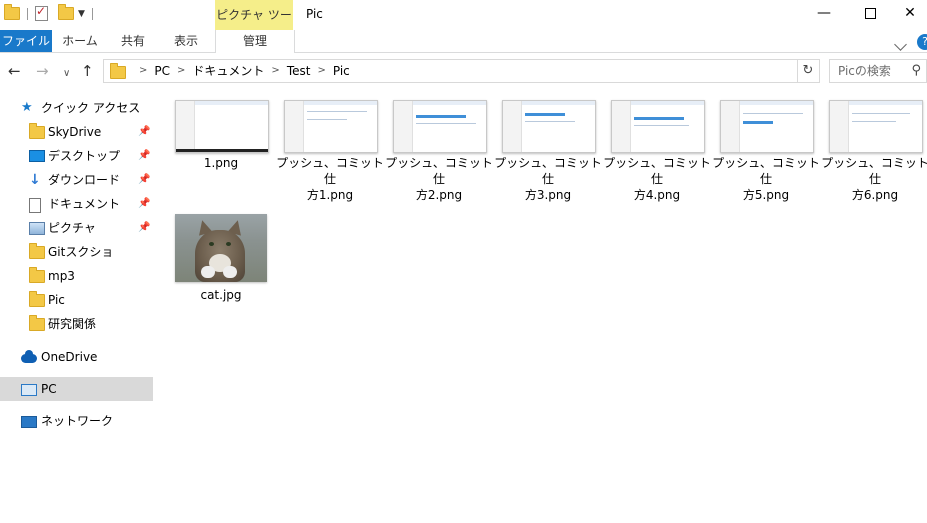 The image size is (927, 523). What do you see at coordinates (27, 107) in the screenshot?
I see `star-icon: ★` at bounding box center [27, 107].